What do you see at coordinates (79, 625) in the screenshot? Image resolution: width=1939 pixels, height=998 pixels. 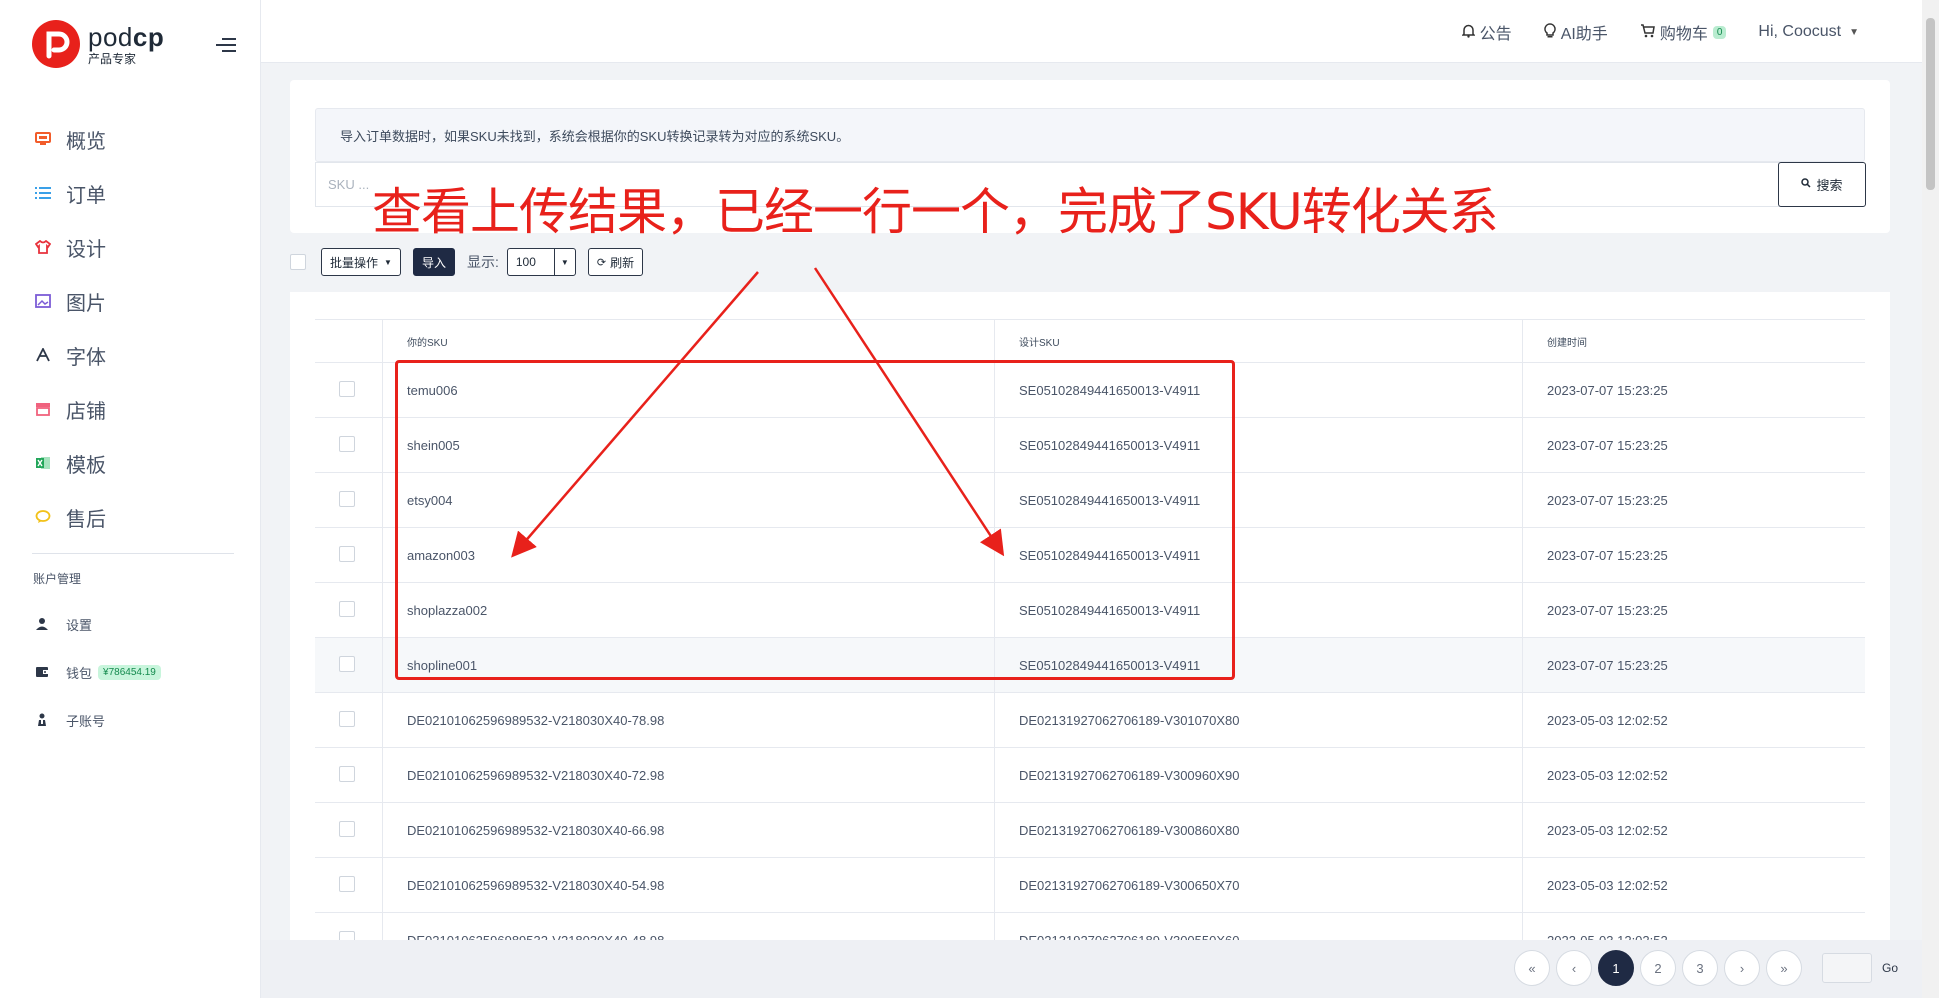 I see `sidebar-item-label: 设置` at bounding box center [79, 625].